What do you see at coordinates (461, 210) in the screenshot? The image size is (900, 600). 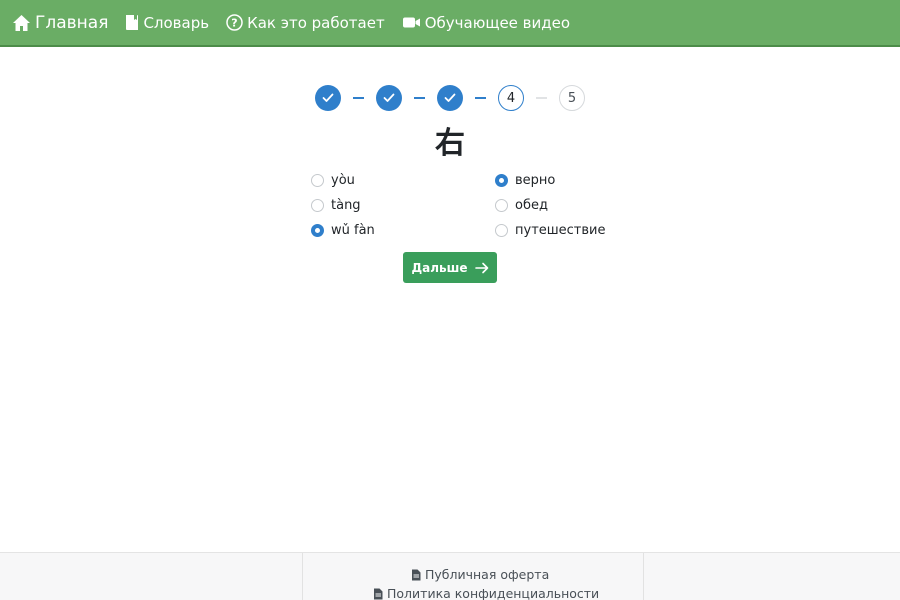 I see `answer-options: yòu tàng wǔ fàn верно обед путешествие` at bounding box center [461, 210].